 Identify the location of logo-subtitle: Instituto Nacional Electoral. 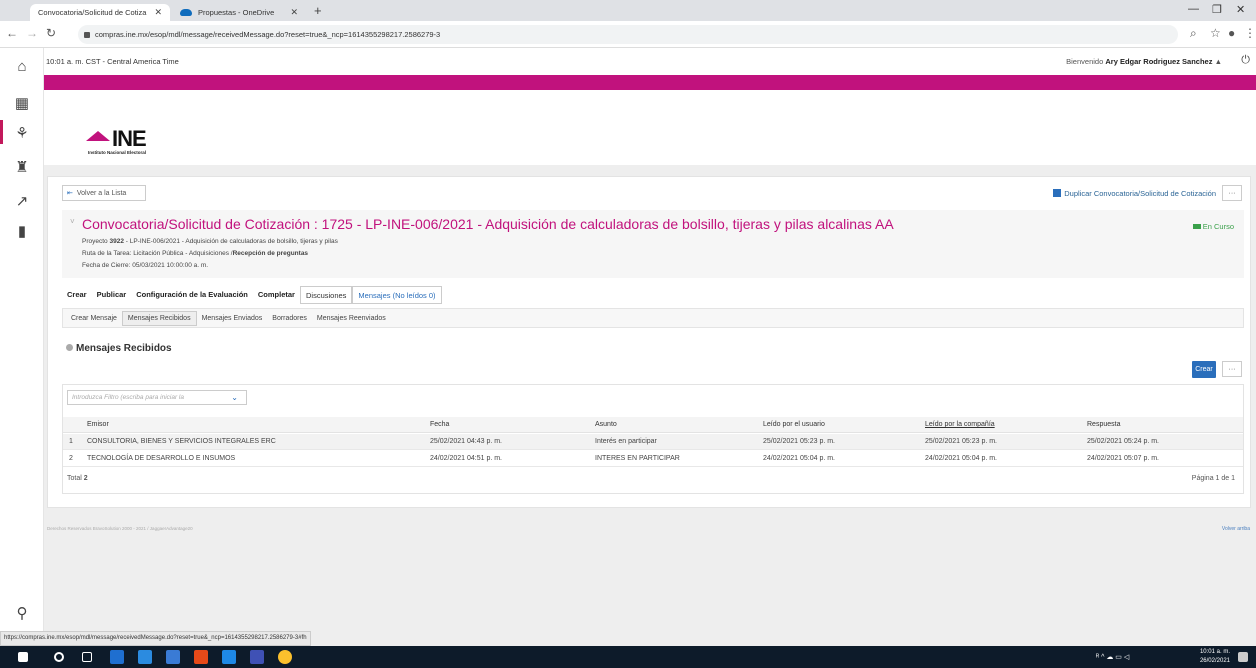
(117, 152).